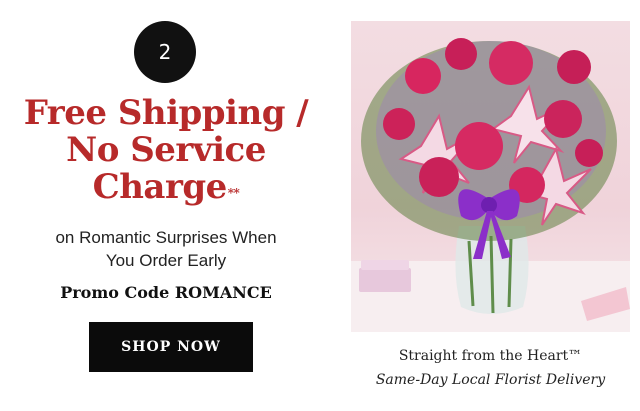 The height and width of the screenshot is (411, 640). Describe the element at coordinates (166, 292) in the screenshot. I see `promo-code: Promo Code ROMANCE` at that location.